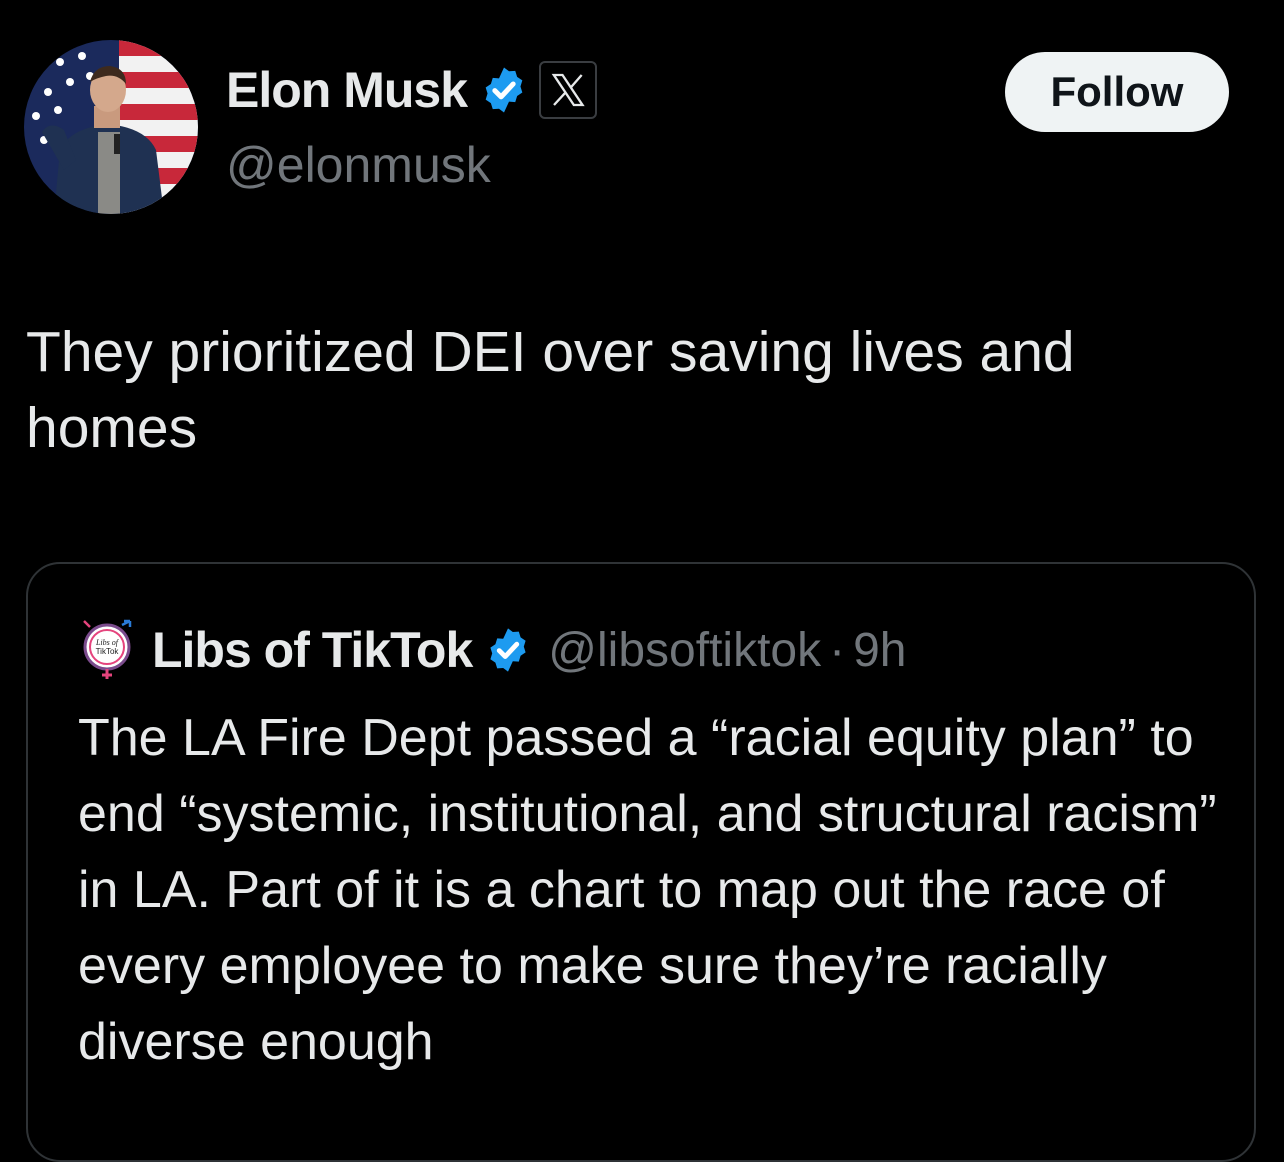 This screenshot has height=1162, width=1284. I want to click on avatar-photo, so click(111, 127).